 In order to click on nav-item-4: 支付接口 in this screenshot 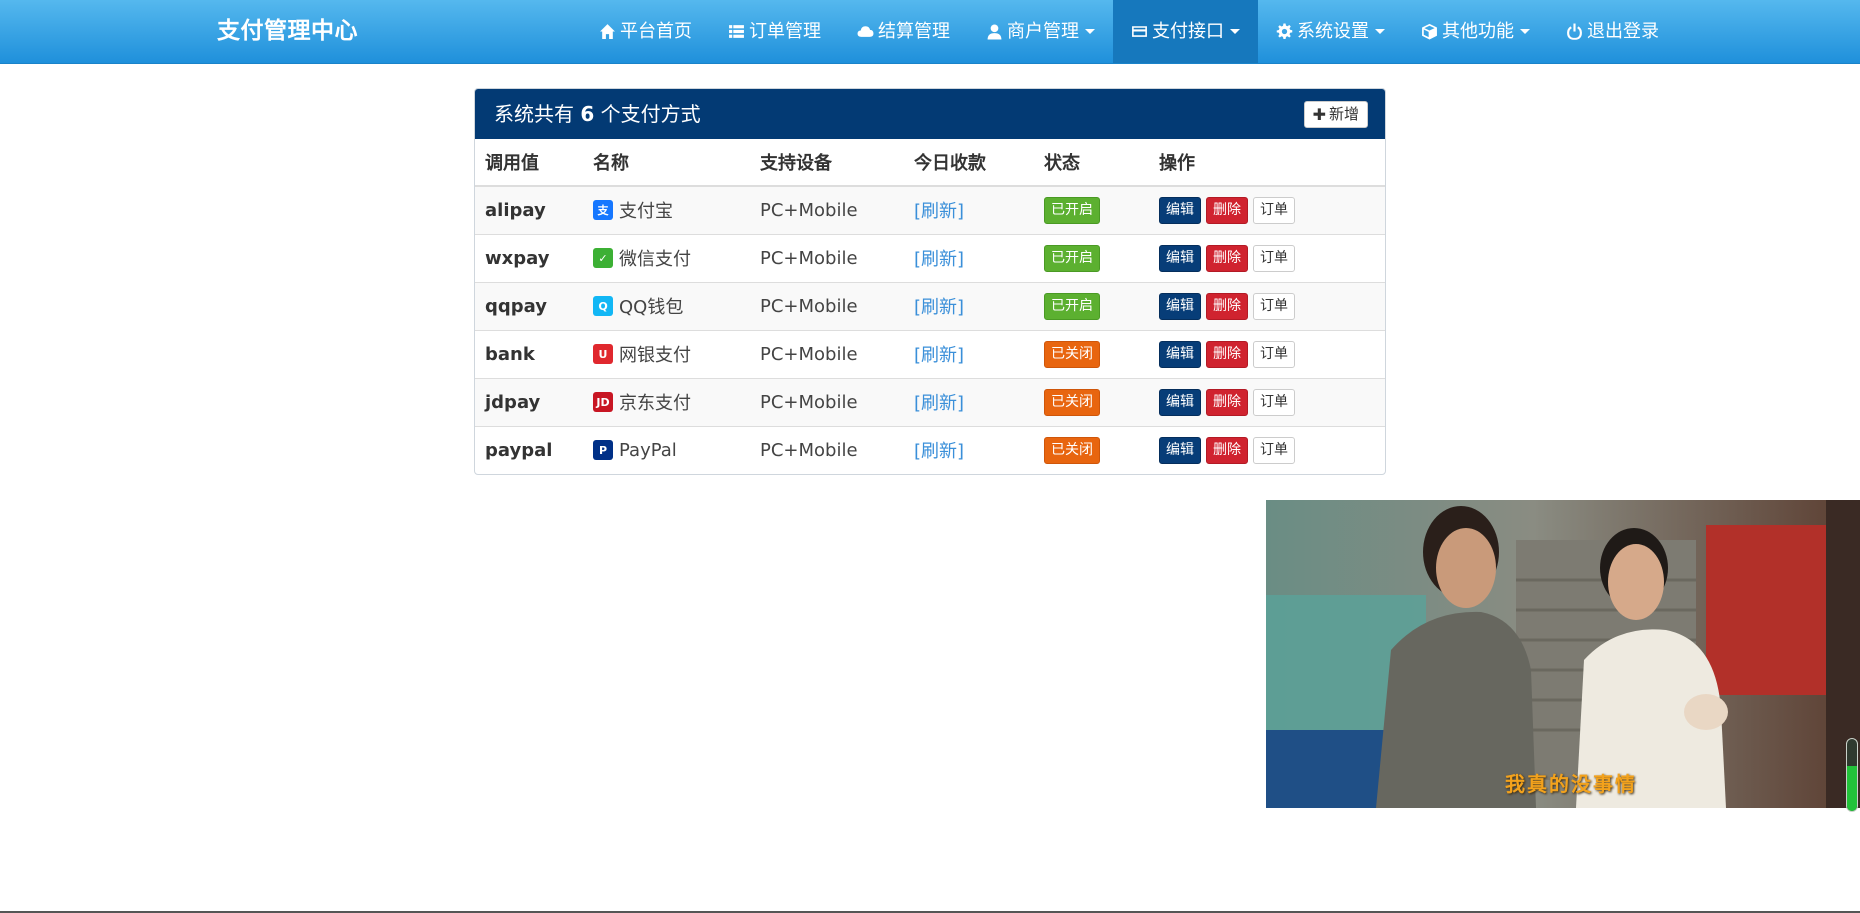, I will do `click(1185, 31)`.